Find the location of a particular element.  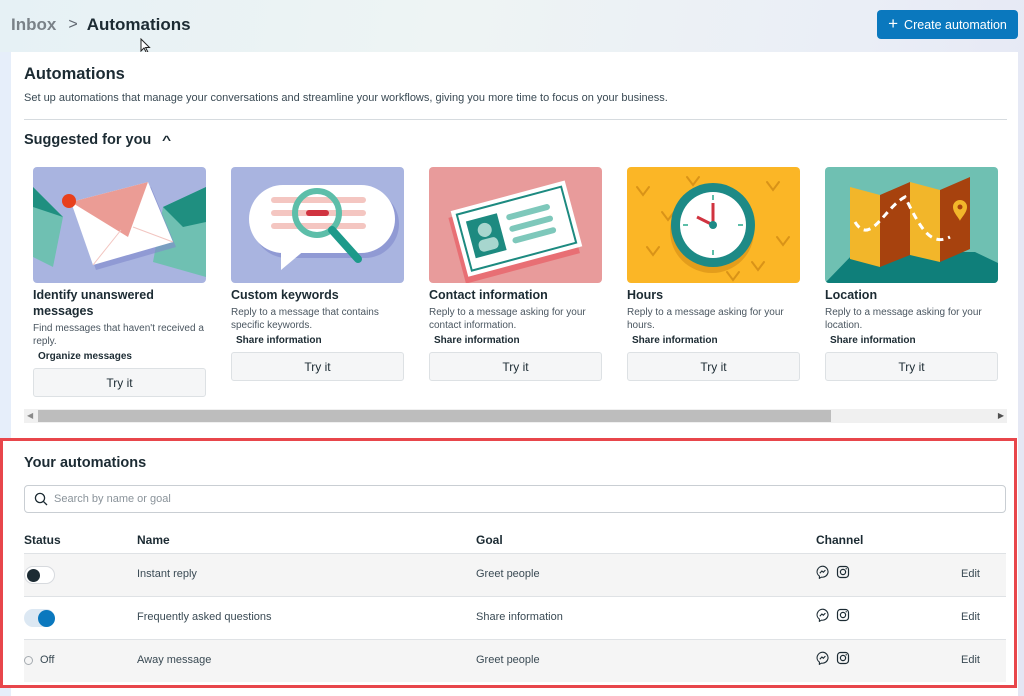

scrollbar-thumb is located at coordinates (434, 416).